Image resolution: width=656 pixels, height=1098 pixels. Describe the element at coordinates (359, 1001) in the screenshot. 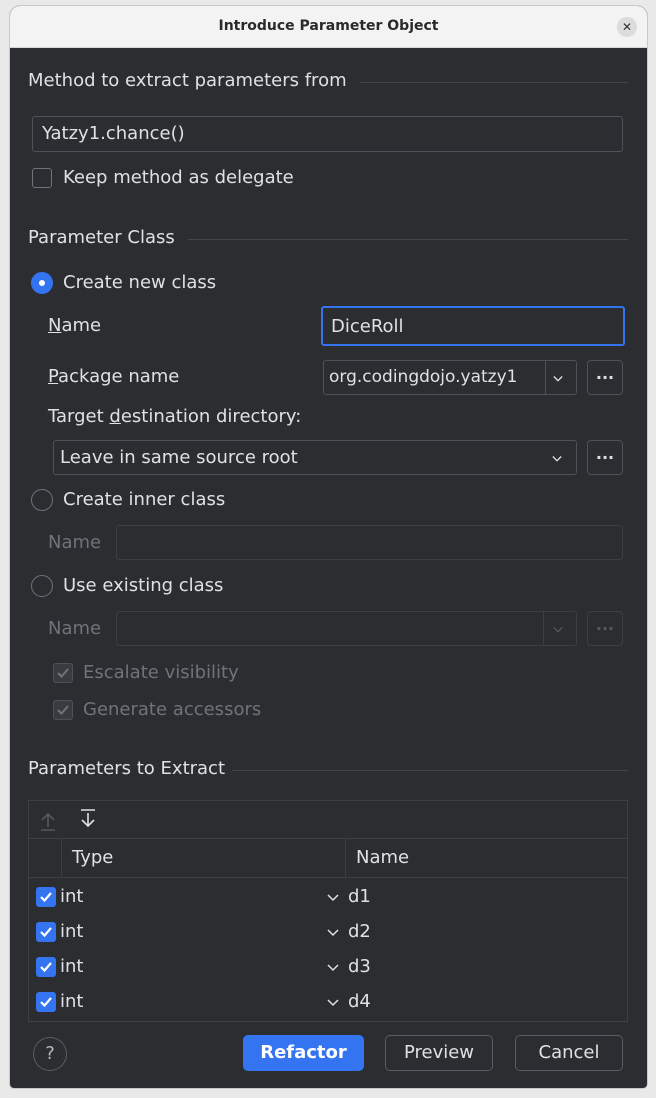

I see `row-name: d4` at that location.